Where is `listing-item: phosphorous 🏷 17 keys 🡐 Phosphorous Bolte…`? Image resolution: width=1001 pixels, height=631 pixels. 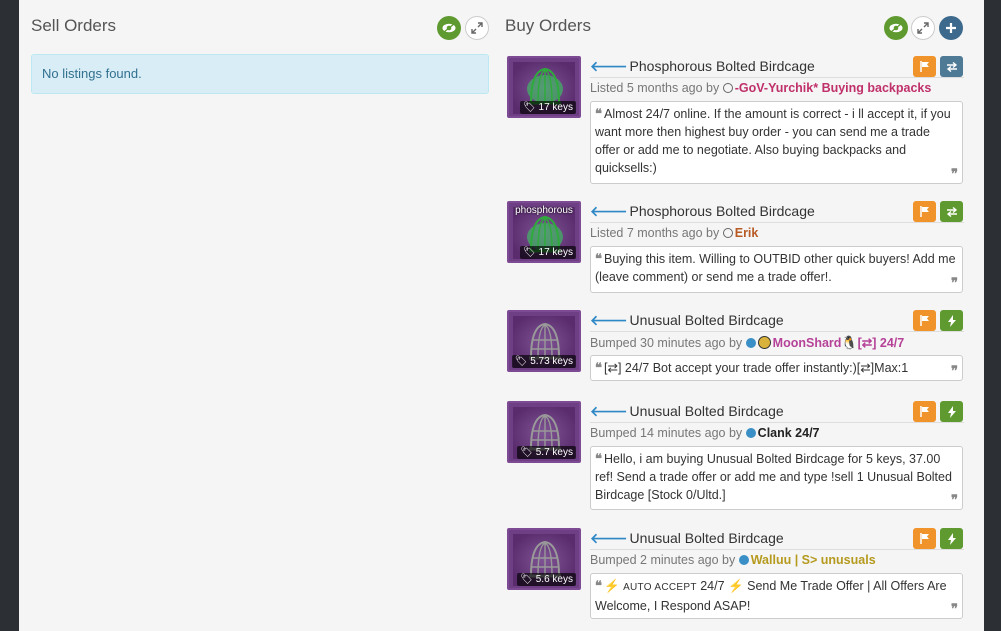 listing-item: phosphorous 🏷 17 keys 🡐 Phosphorous Bolte… is located at coordinates (735, 247).